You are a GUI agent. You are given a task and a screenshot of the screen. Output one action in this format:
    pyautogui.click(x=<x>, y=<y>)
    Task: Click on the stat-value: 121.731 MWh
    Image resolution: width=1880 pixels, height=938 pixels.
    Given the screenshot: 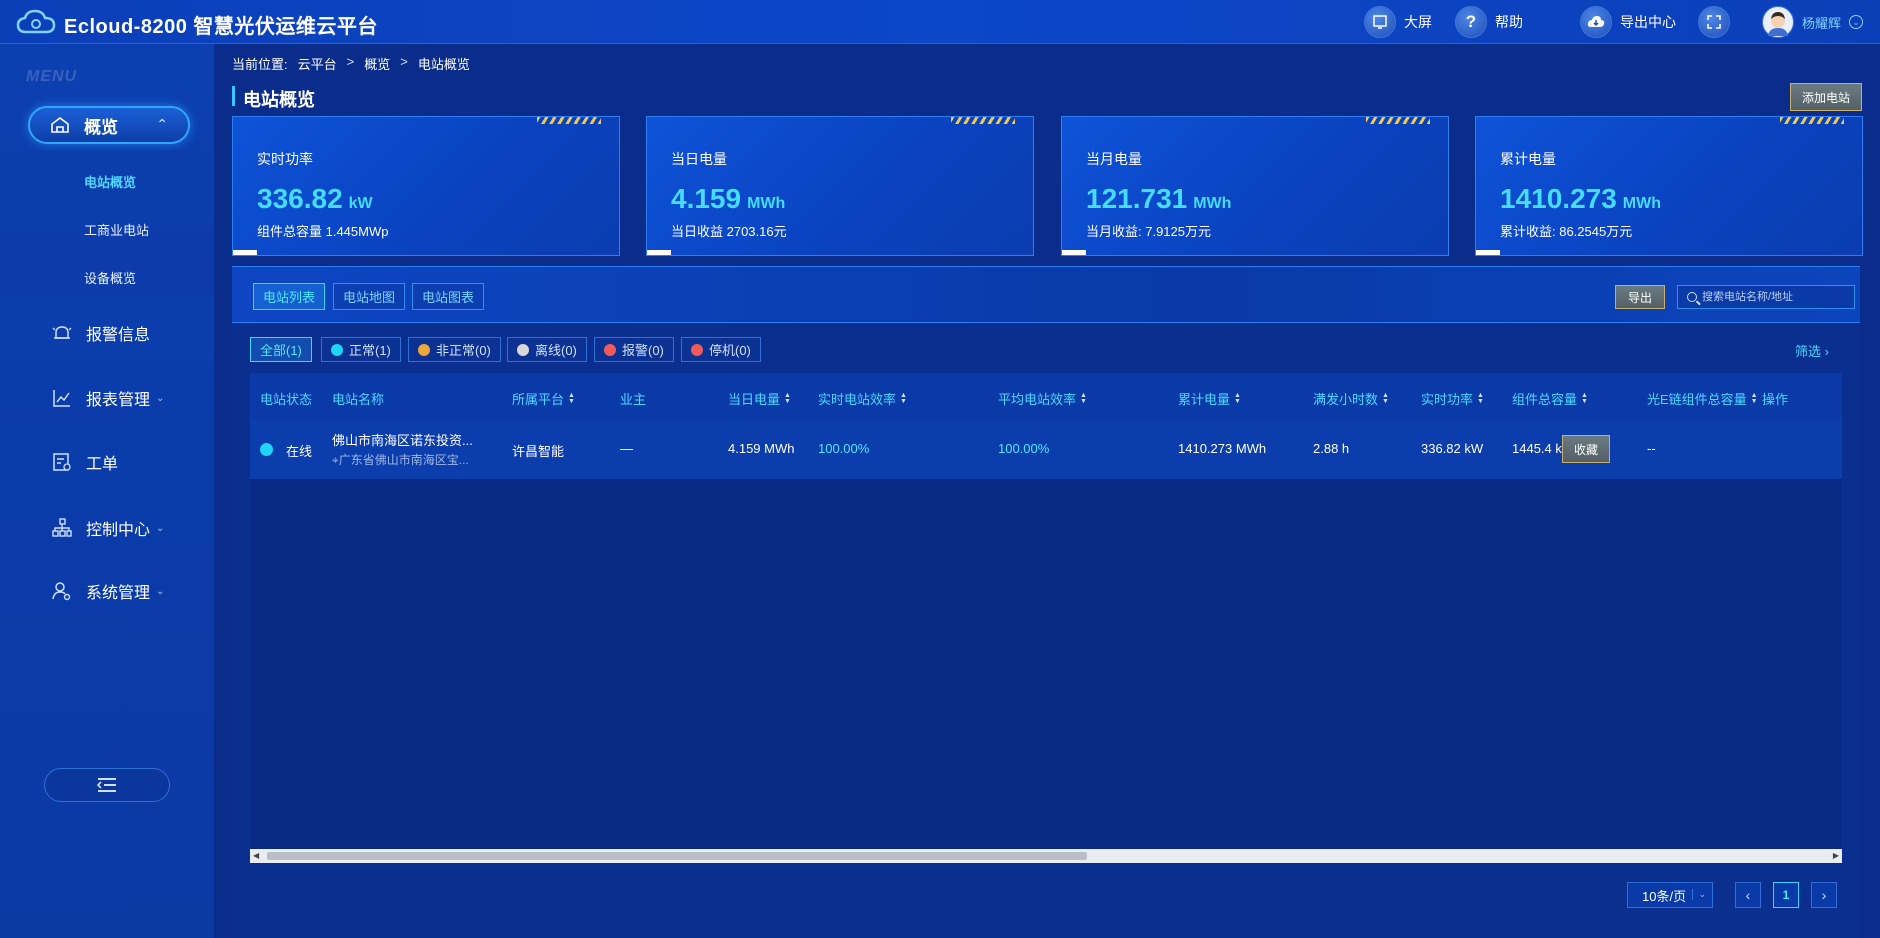 What is the action you would take?
    pyautogui.click(x=1159, y=198)
    